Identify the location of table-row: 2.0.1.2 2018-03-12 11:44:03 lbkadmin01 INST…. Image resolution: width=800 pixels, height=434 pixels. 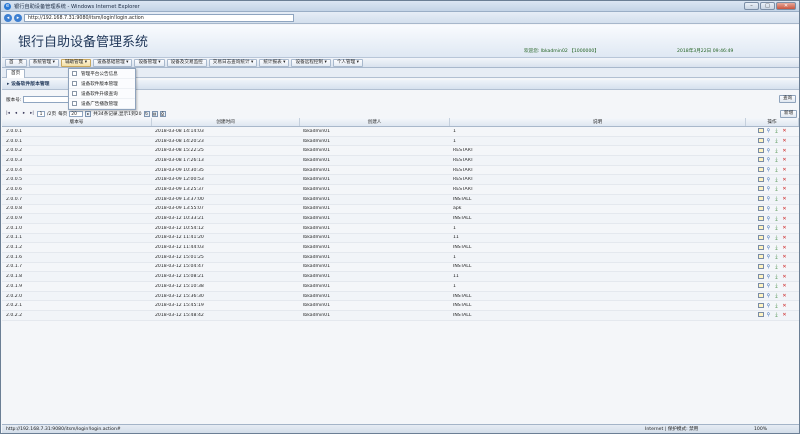
(400, 248).